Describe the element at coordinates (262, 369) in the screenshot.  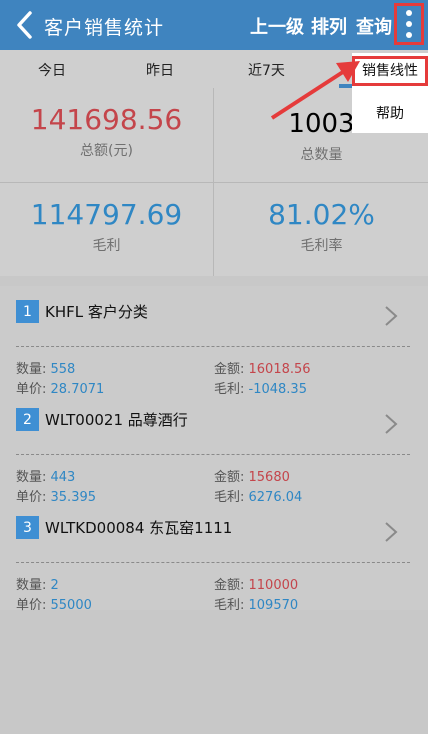
I see `amount-field: 金额: 16018.56` at that location.